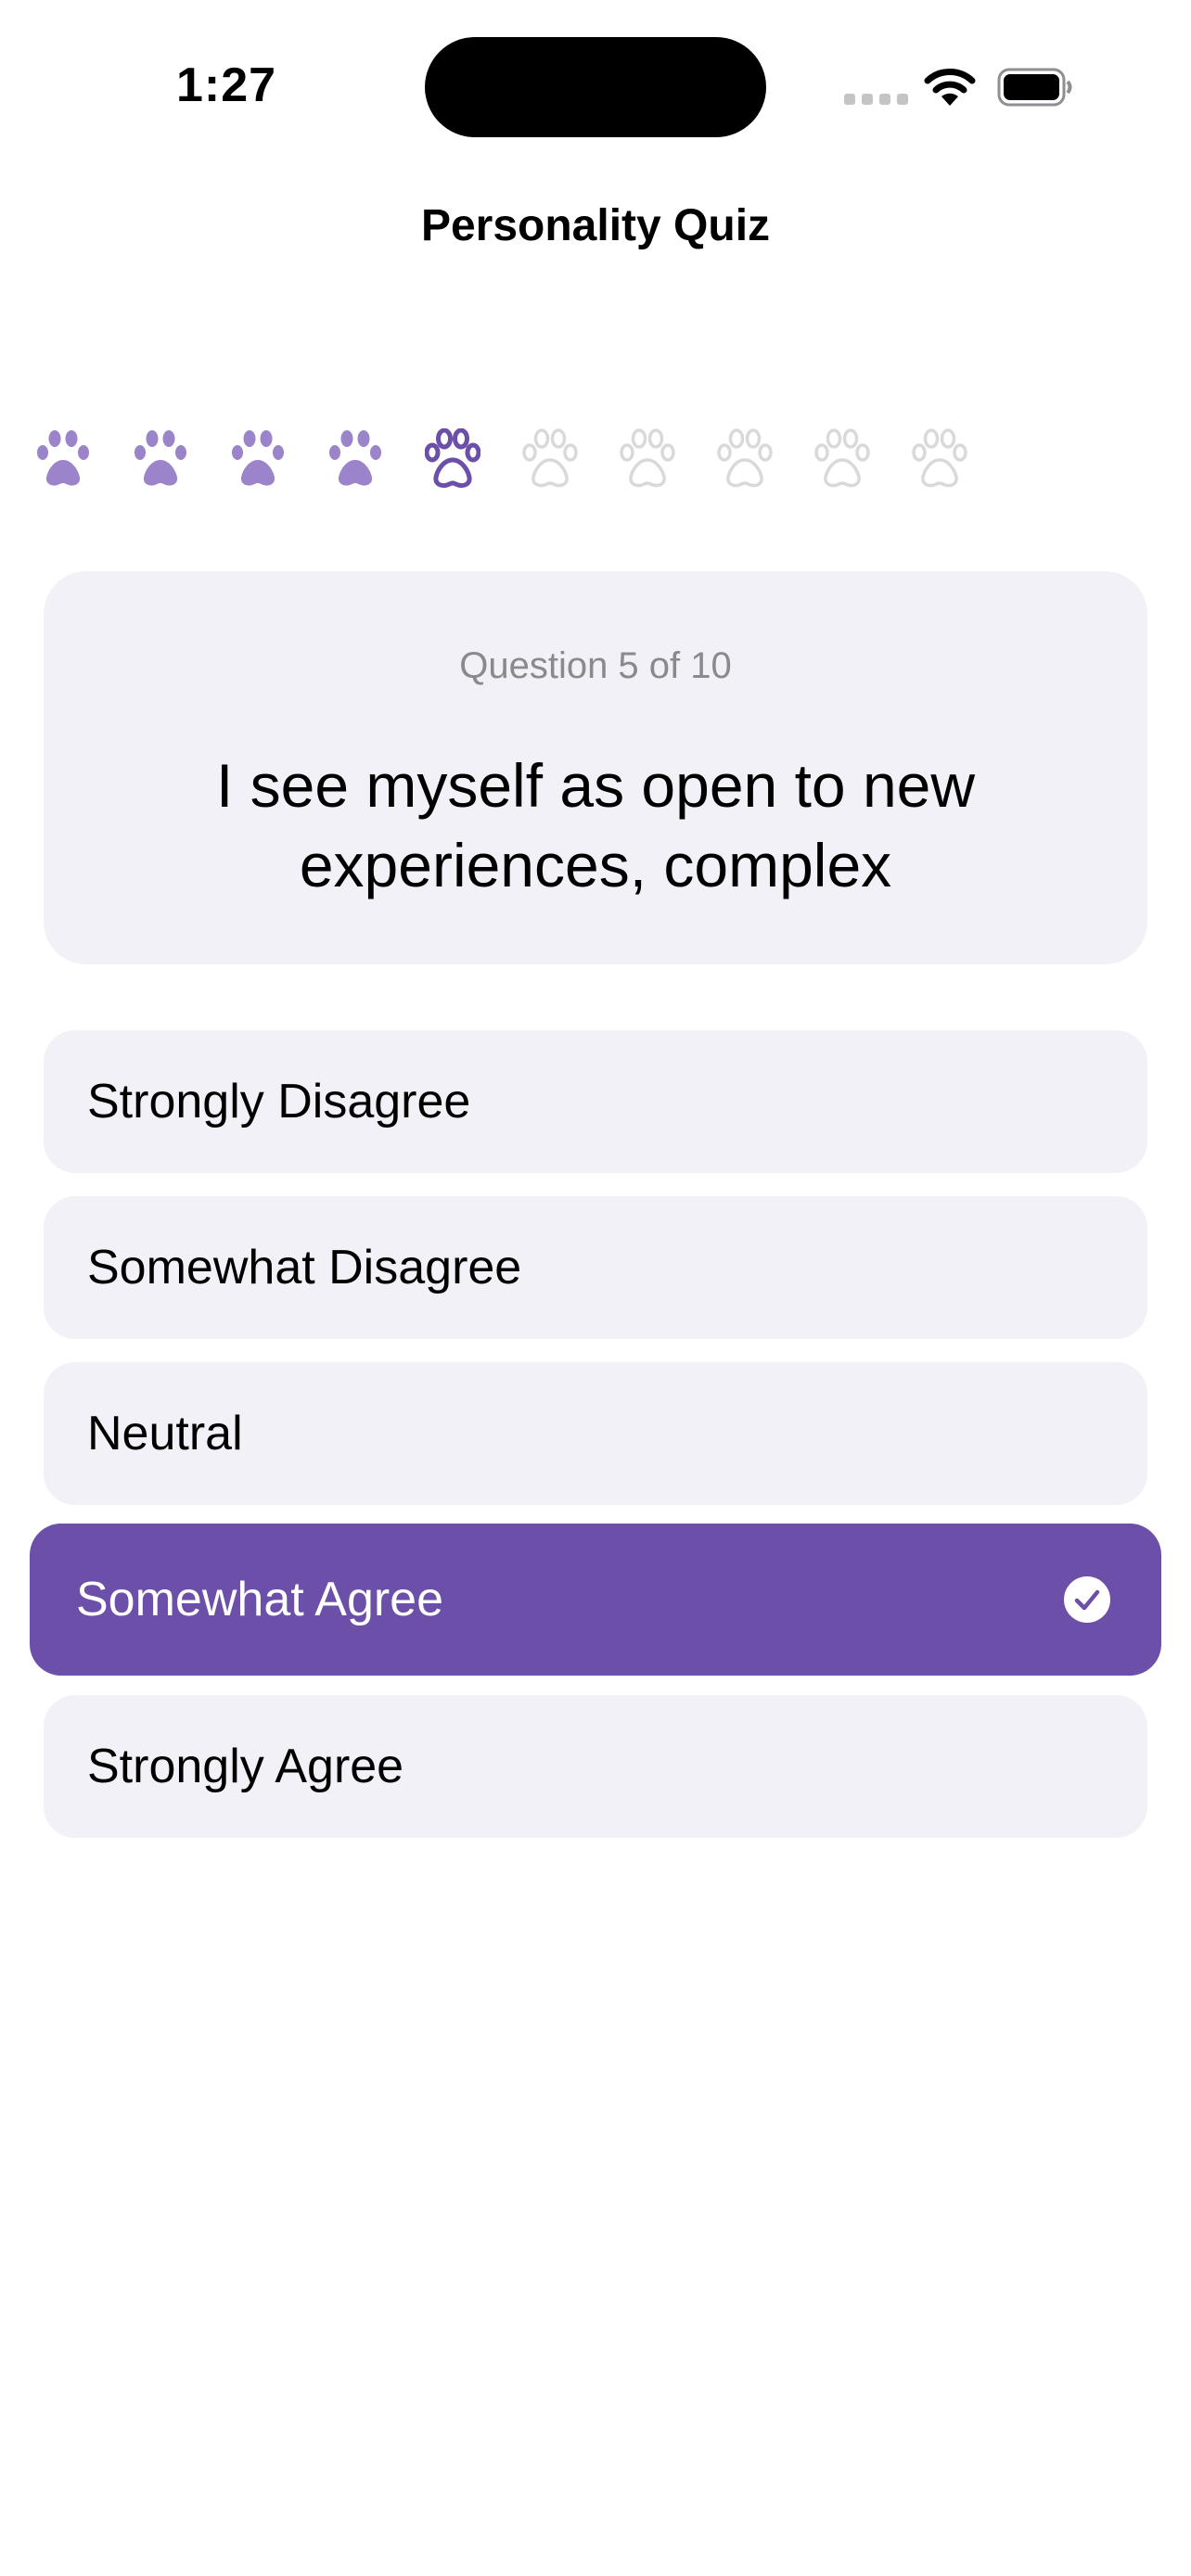  Describe the element at coordinates (595, 1433) in the screenshot. I see `answer-option: Neutral` at that location.